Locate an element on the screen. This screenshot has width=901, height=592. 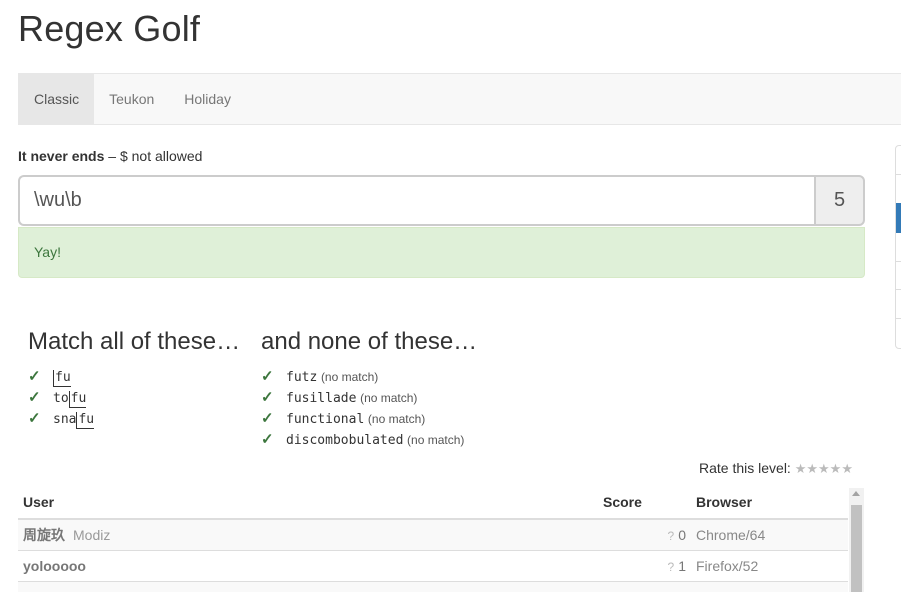
browser-cell: Chrome/64 is located at coordinates (769, 535).